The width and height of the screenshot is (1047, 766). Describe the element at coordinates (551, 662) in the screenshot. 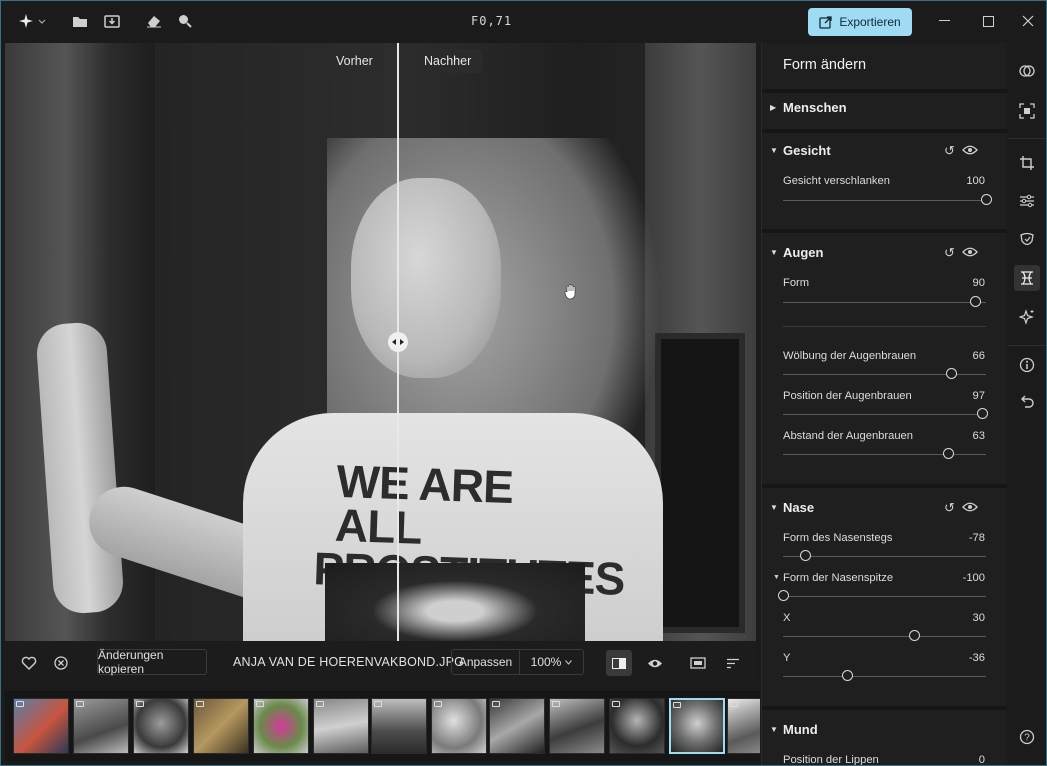

I see `zoom-dropdown: 100%` at that location.